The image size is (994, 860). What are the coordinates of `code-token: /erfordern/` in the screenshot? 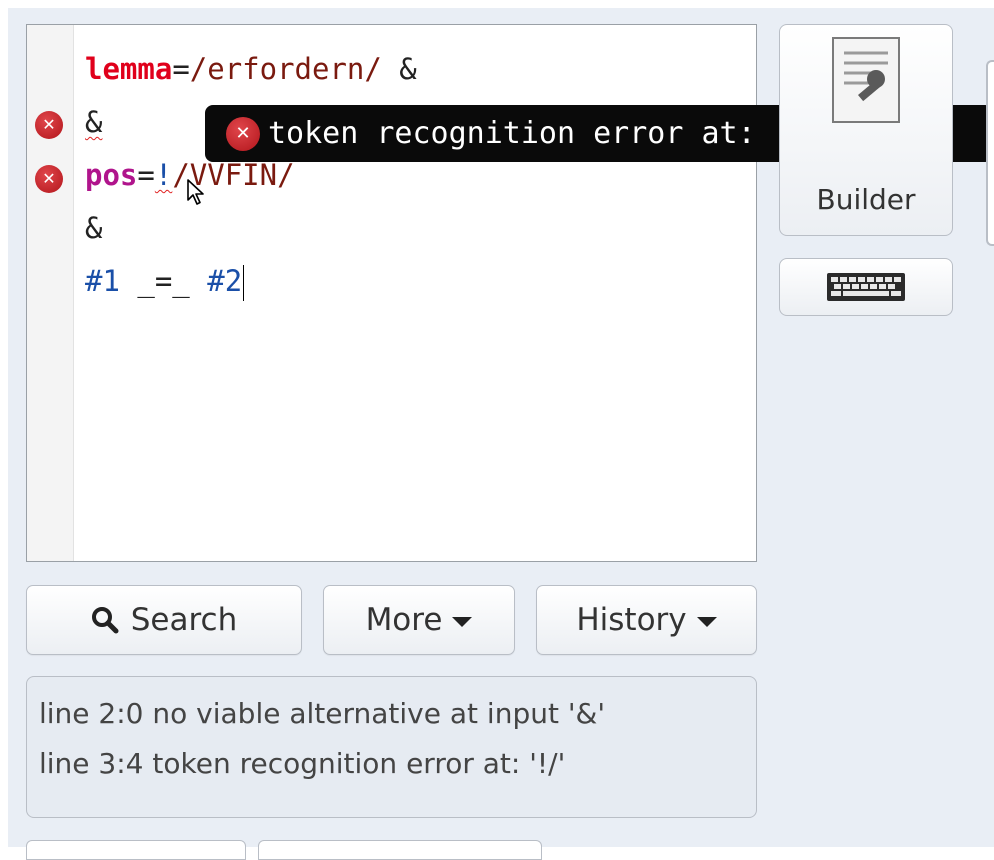 It's located at (285, 69).